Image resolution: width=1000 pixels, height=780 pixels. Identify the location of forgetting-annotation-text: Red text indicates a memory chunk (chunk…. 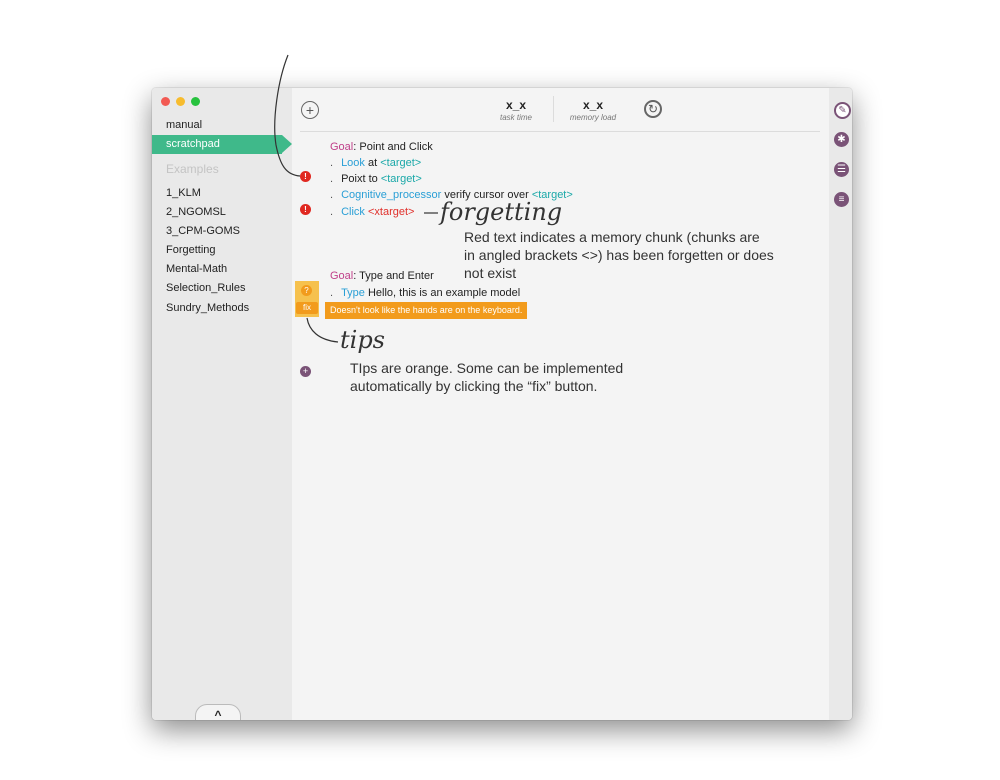
(619, 255).